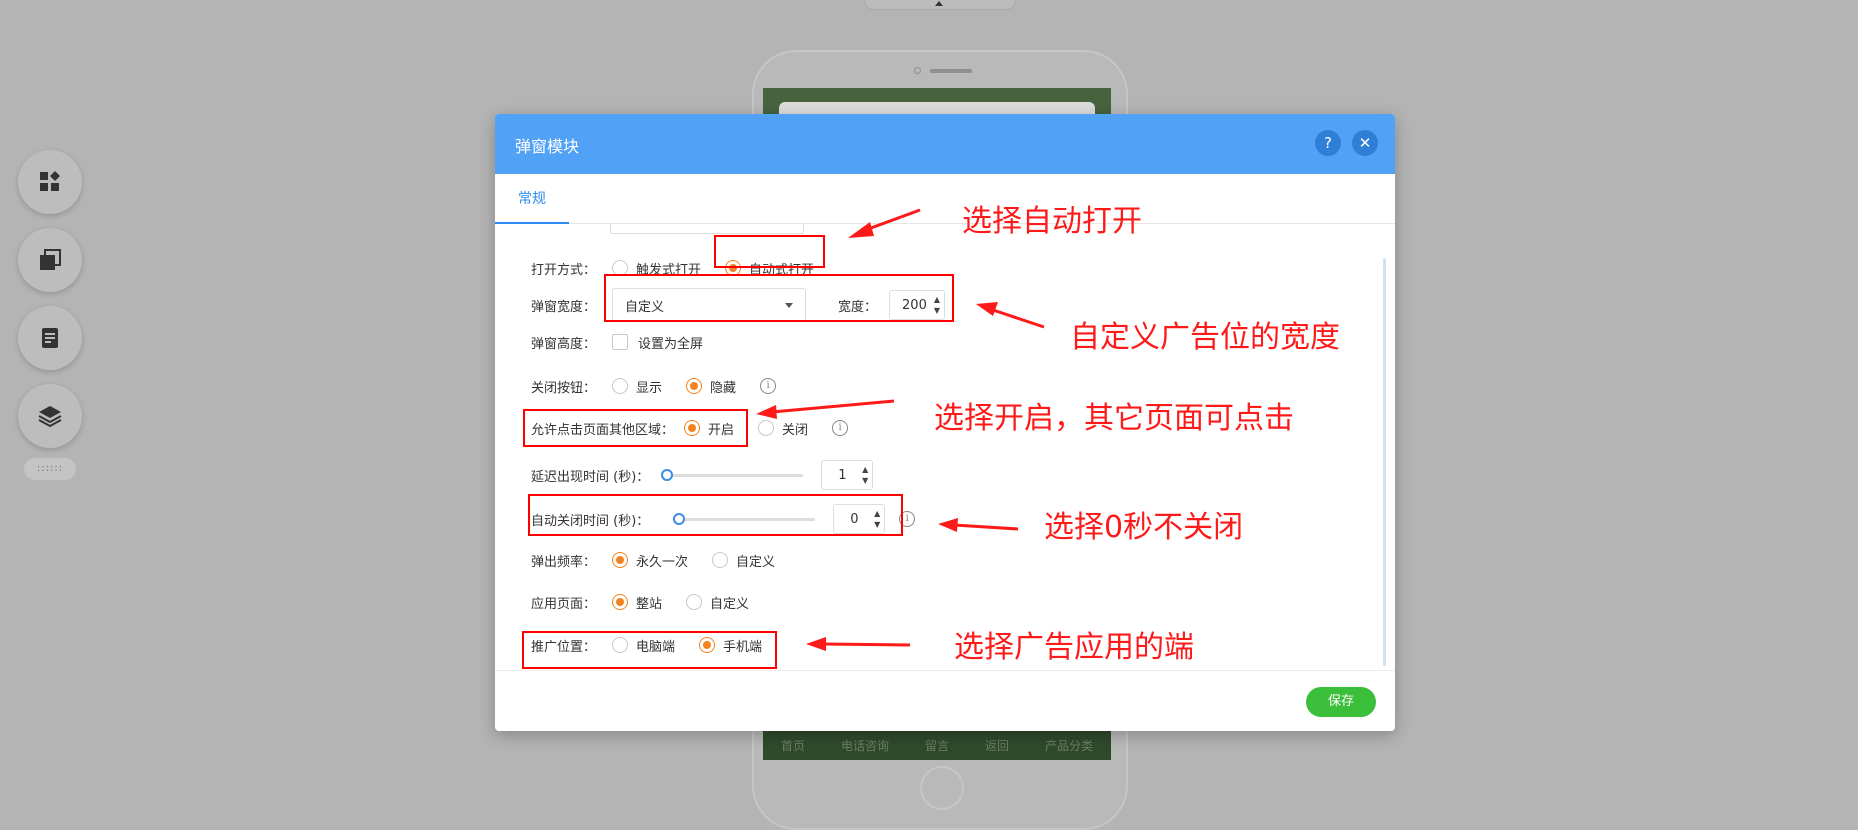 The width and height of the screenshot is (1858, 830). What do you see at coordinates (1205, 337) in the screenshot?
I see `annotation-custom-width: 自定义广告位的宽度` at bounding box center [1205, 337].